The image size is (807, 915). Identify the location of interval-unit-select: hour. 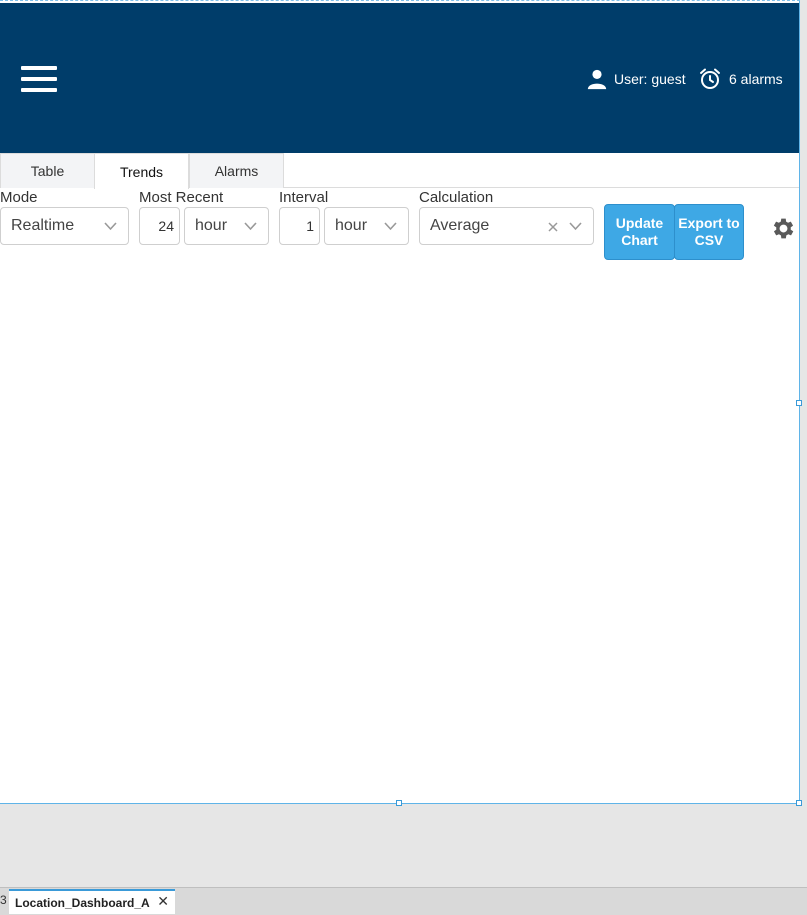
(366, 226).